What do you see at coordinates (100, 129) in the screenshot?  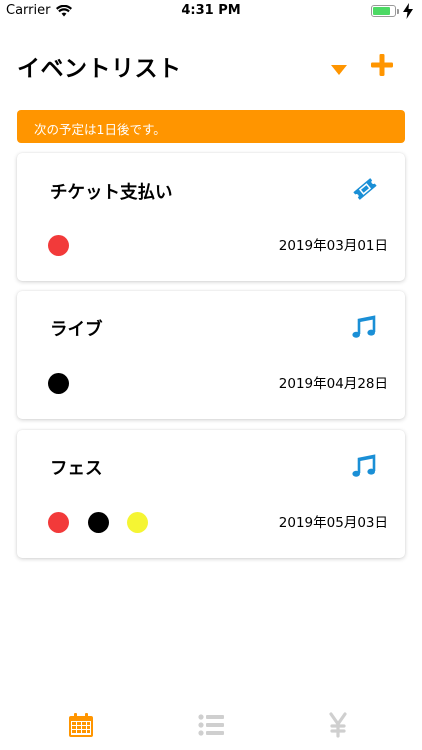 I see `banner-text: 次の予定は1日後です。` at bounding box center [100, 129].